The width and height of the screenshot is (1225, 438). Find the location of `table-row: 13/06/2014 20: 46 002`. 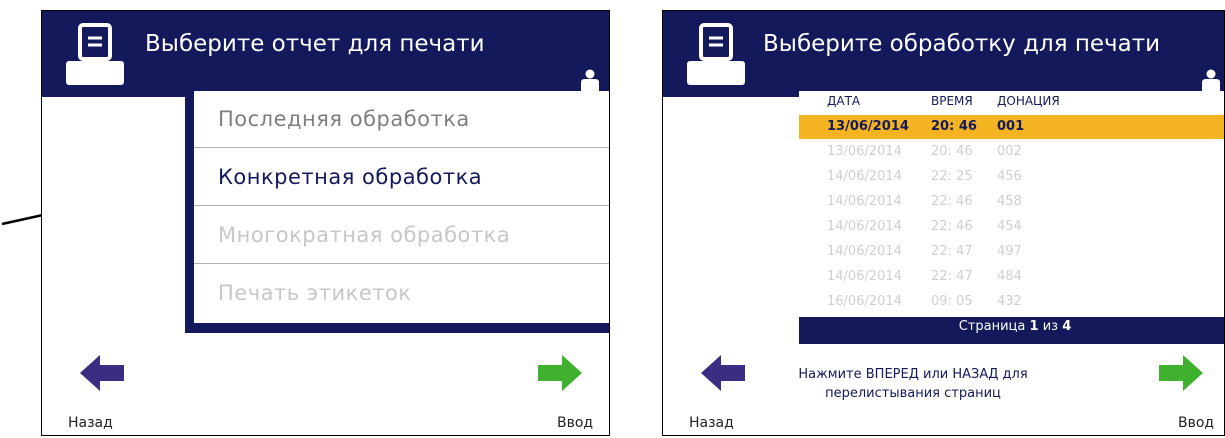

table-row: 13/06/2014 20: 46 002 is located at coordinates (1011, 152).